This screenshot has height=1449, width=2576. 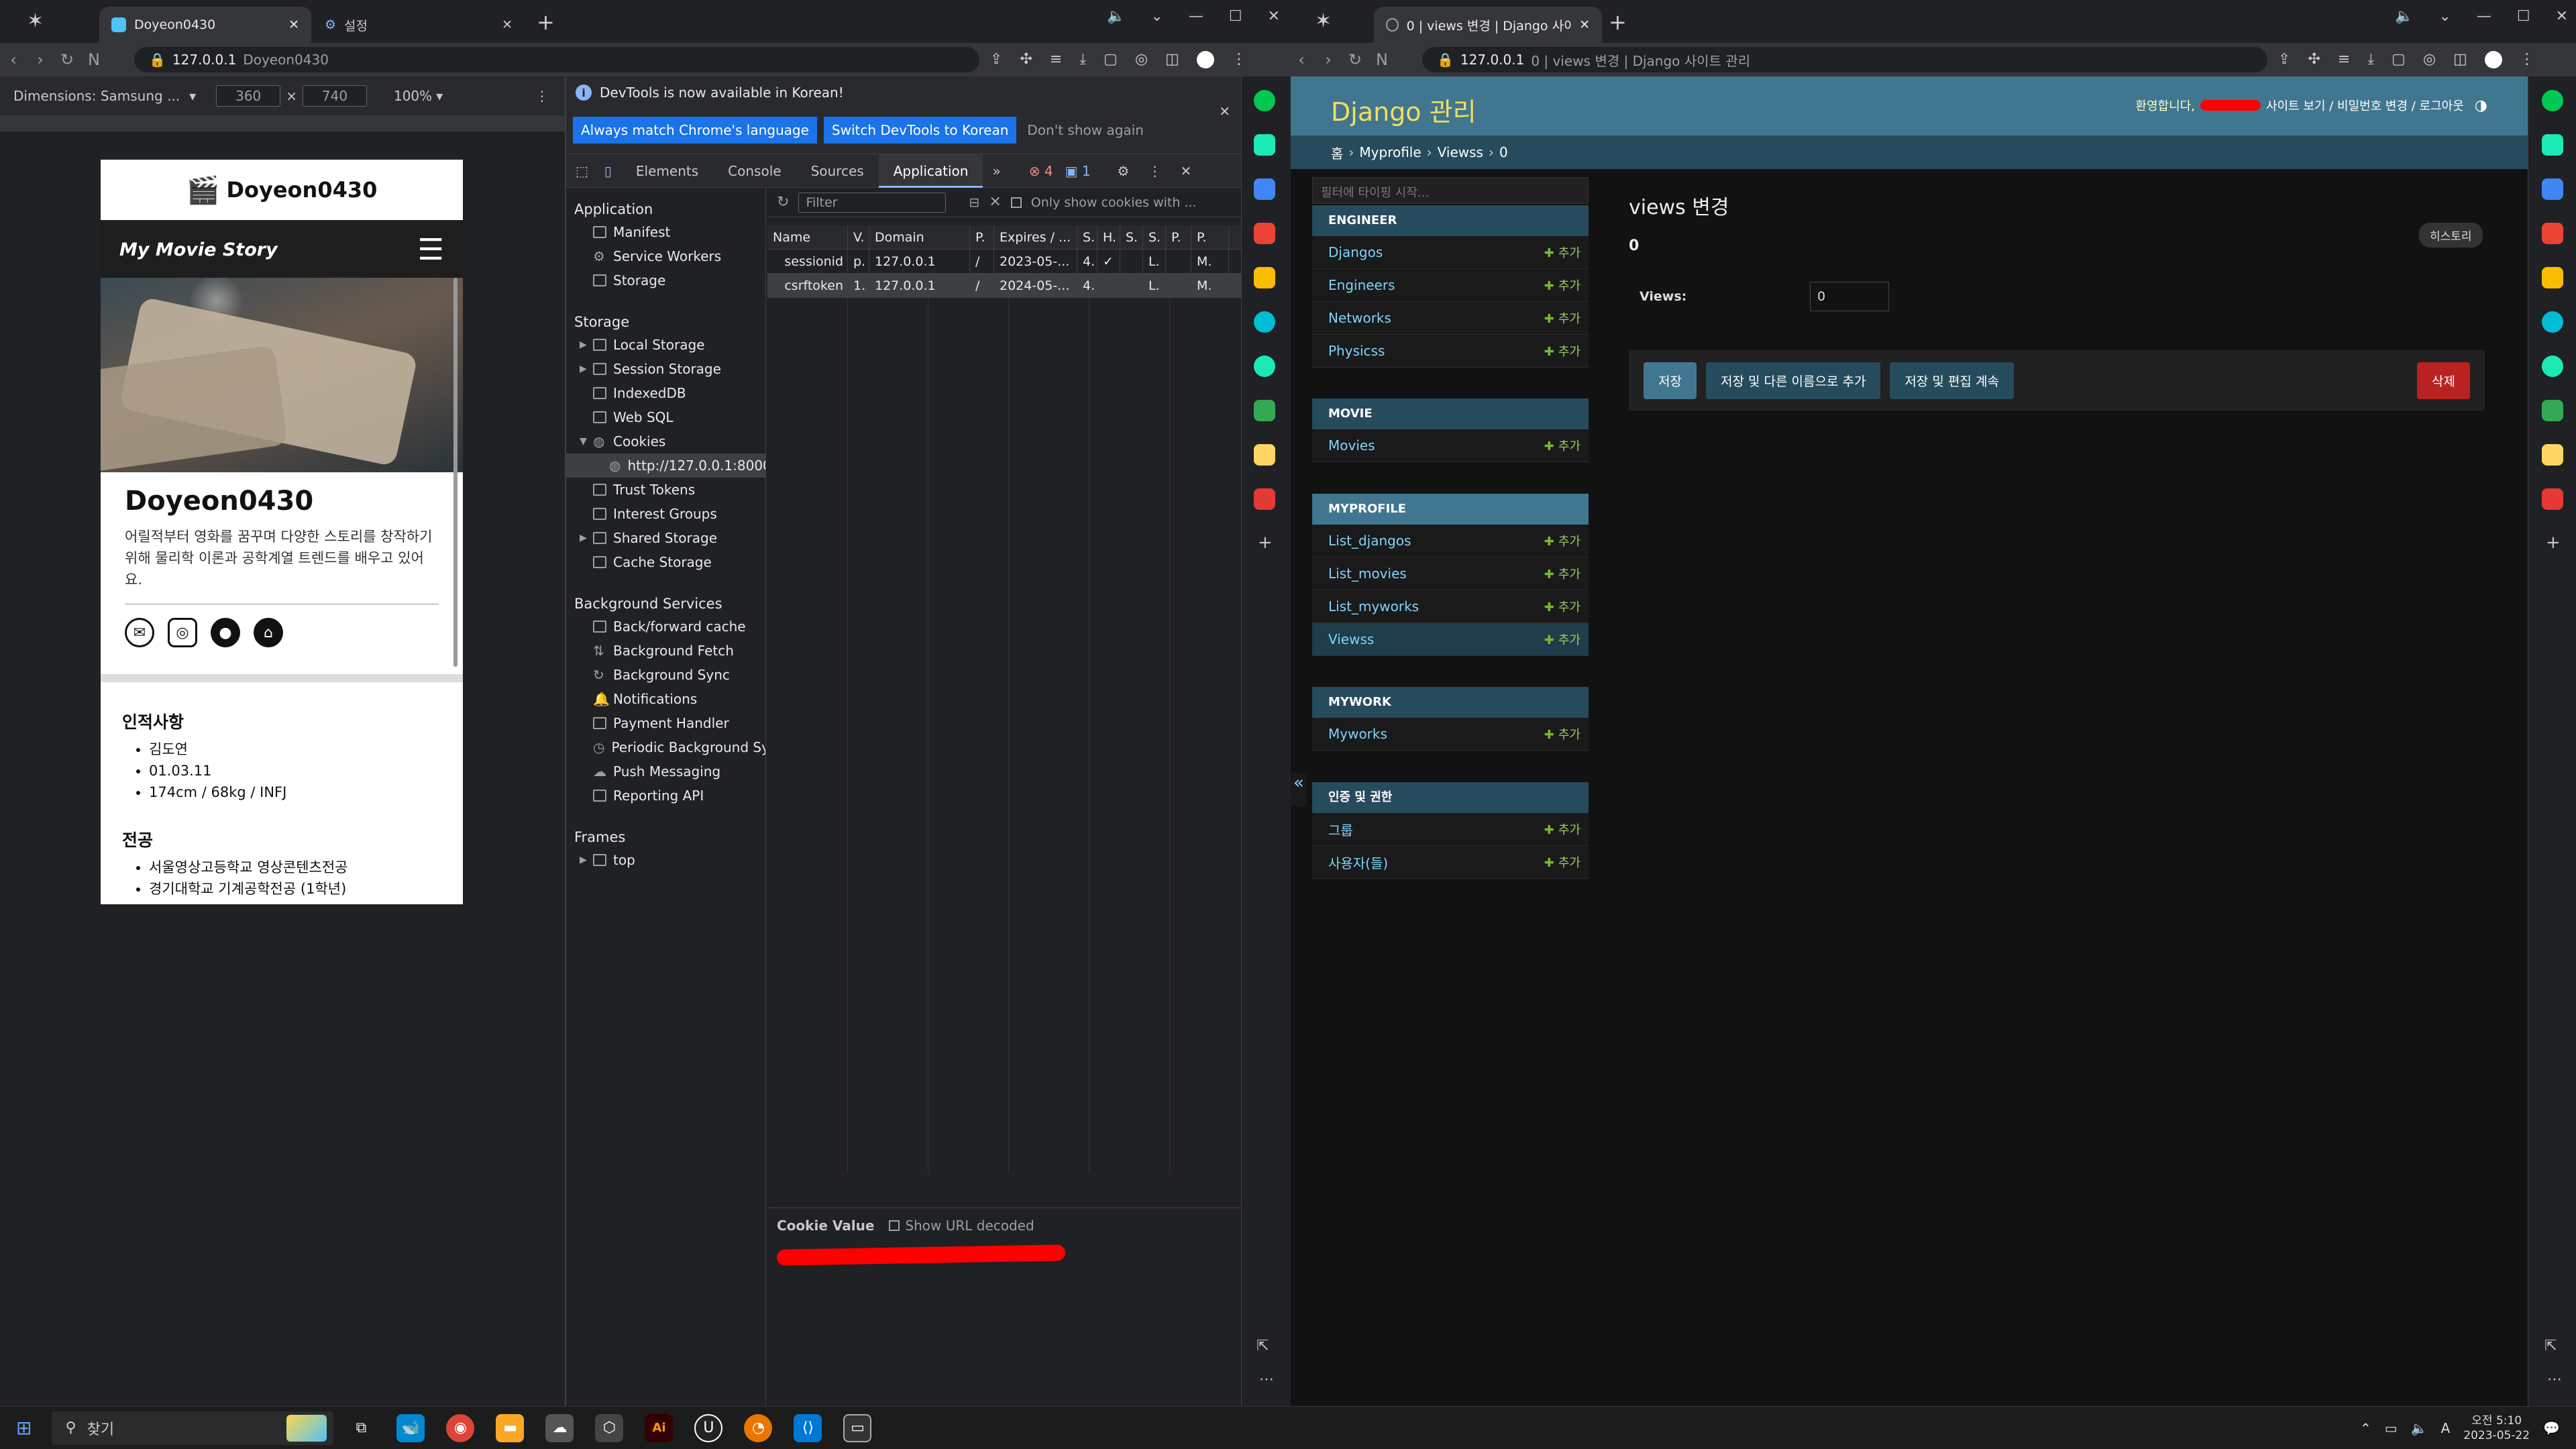 I want to click on app-icon: ☁, so click(x=559, y=1427).